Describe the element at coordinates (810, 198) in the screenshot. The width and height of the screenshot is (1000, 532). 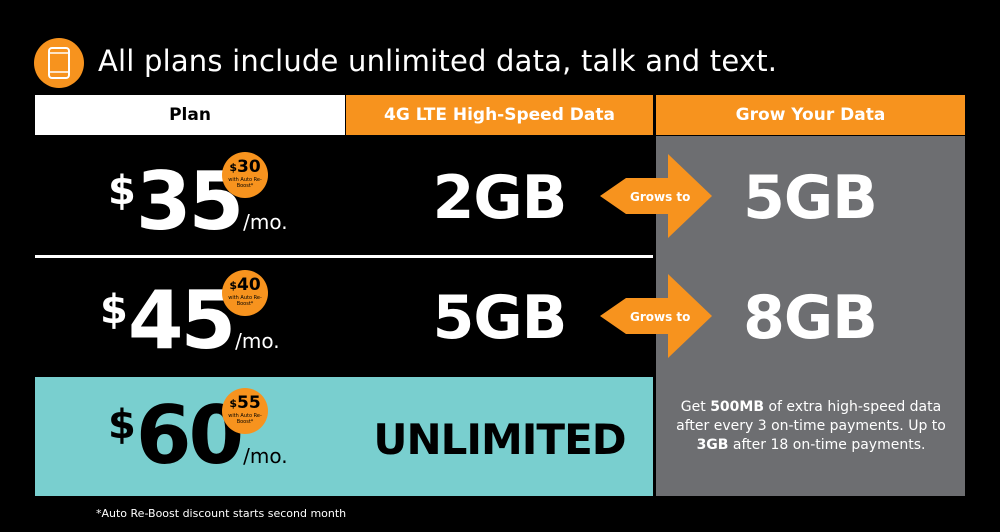
I see `grows-to-amount: 5GB` at that location.